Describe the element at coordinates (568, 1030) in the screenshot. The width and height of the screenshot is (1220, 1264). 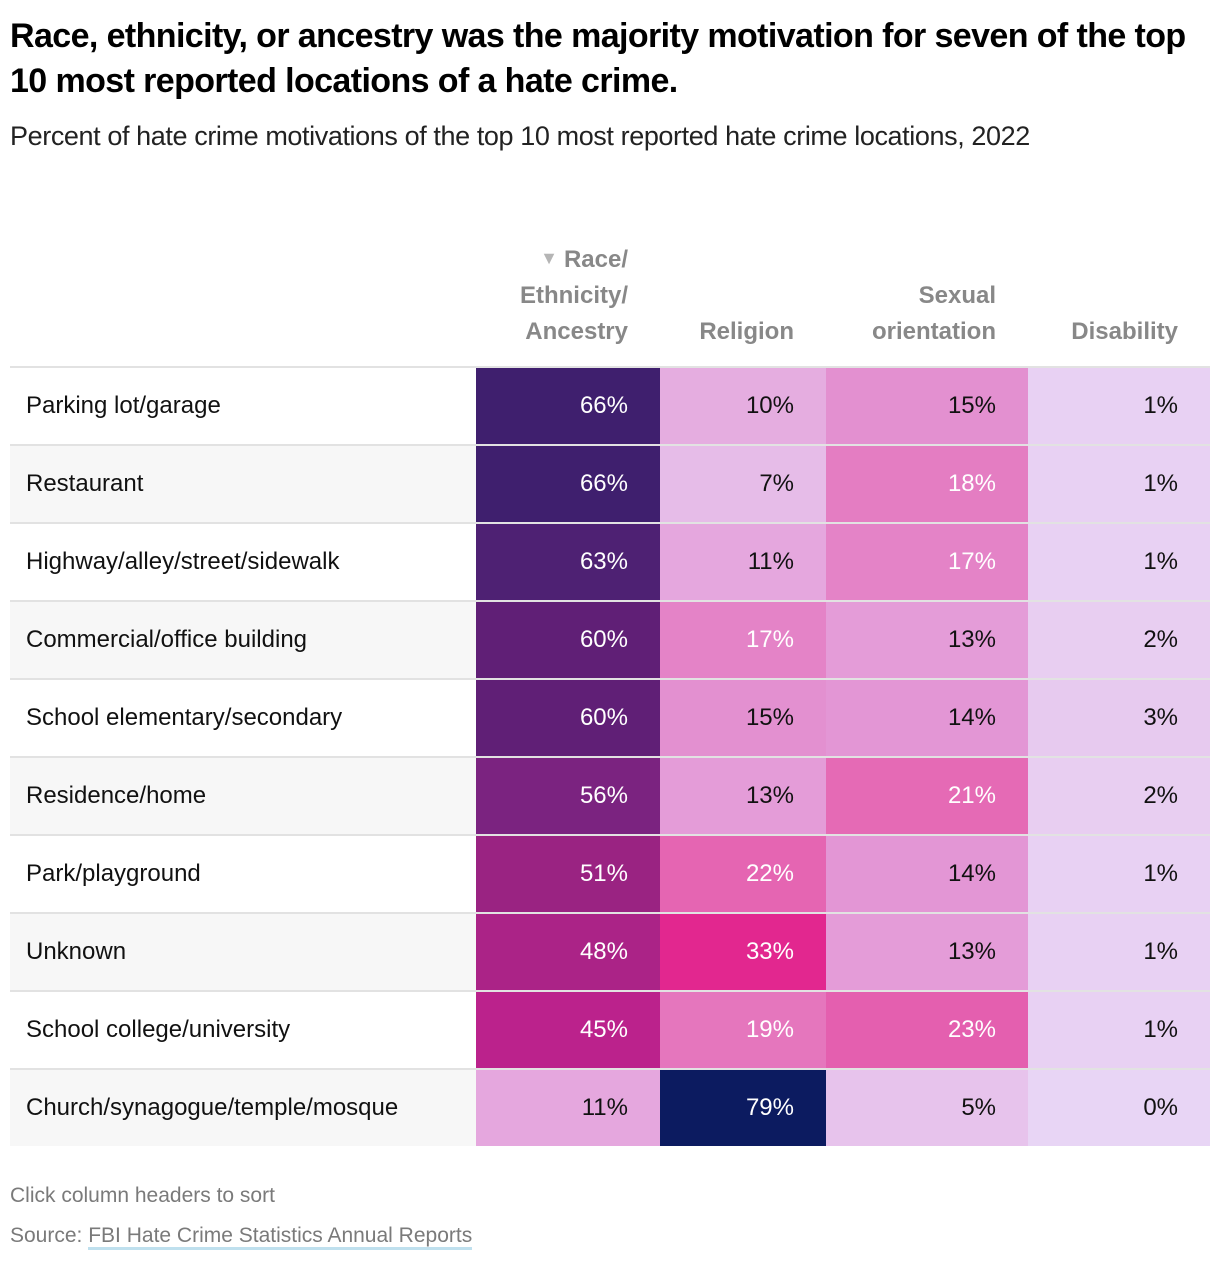
I see `heat-cell-race: 45%` at that location.